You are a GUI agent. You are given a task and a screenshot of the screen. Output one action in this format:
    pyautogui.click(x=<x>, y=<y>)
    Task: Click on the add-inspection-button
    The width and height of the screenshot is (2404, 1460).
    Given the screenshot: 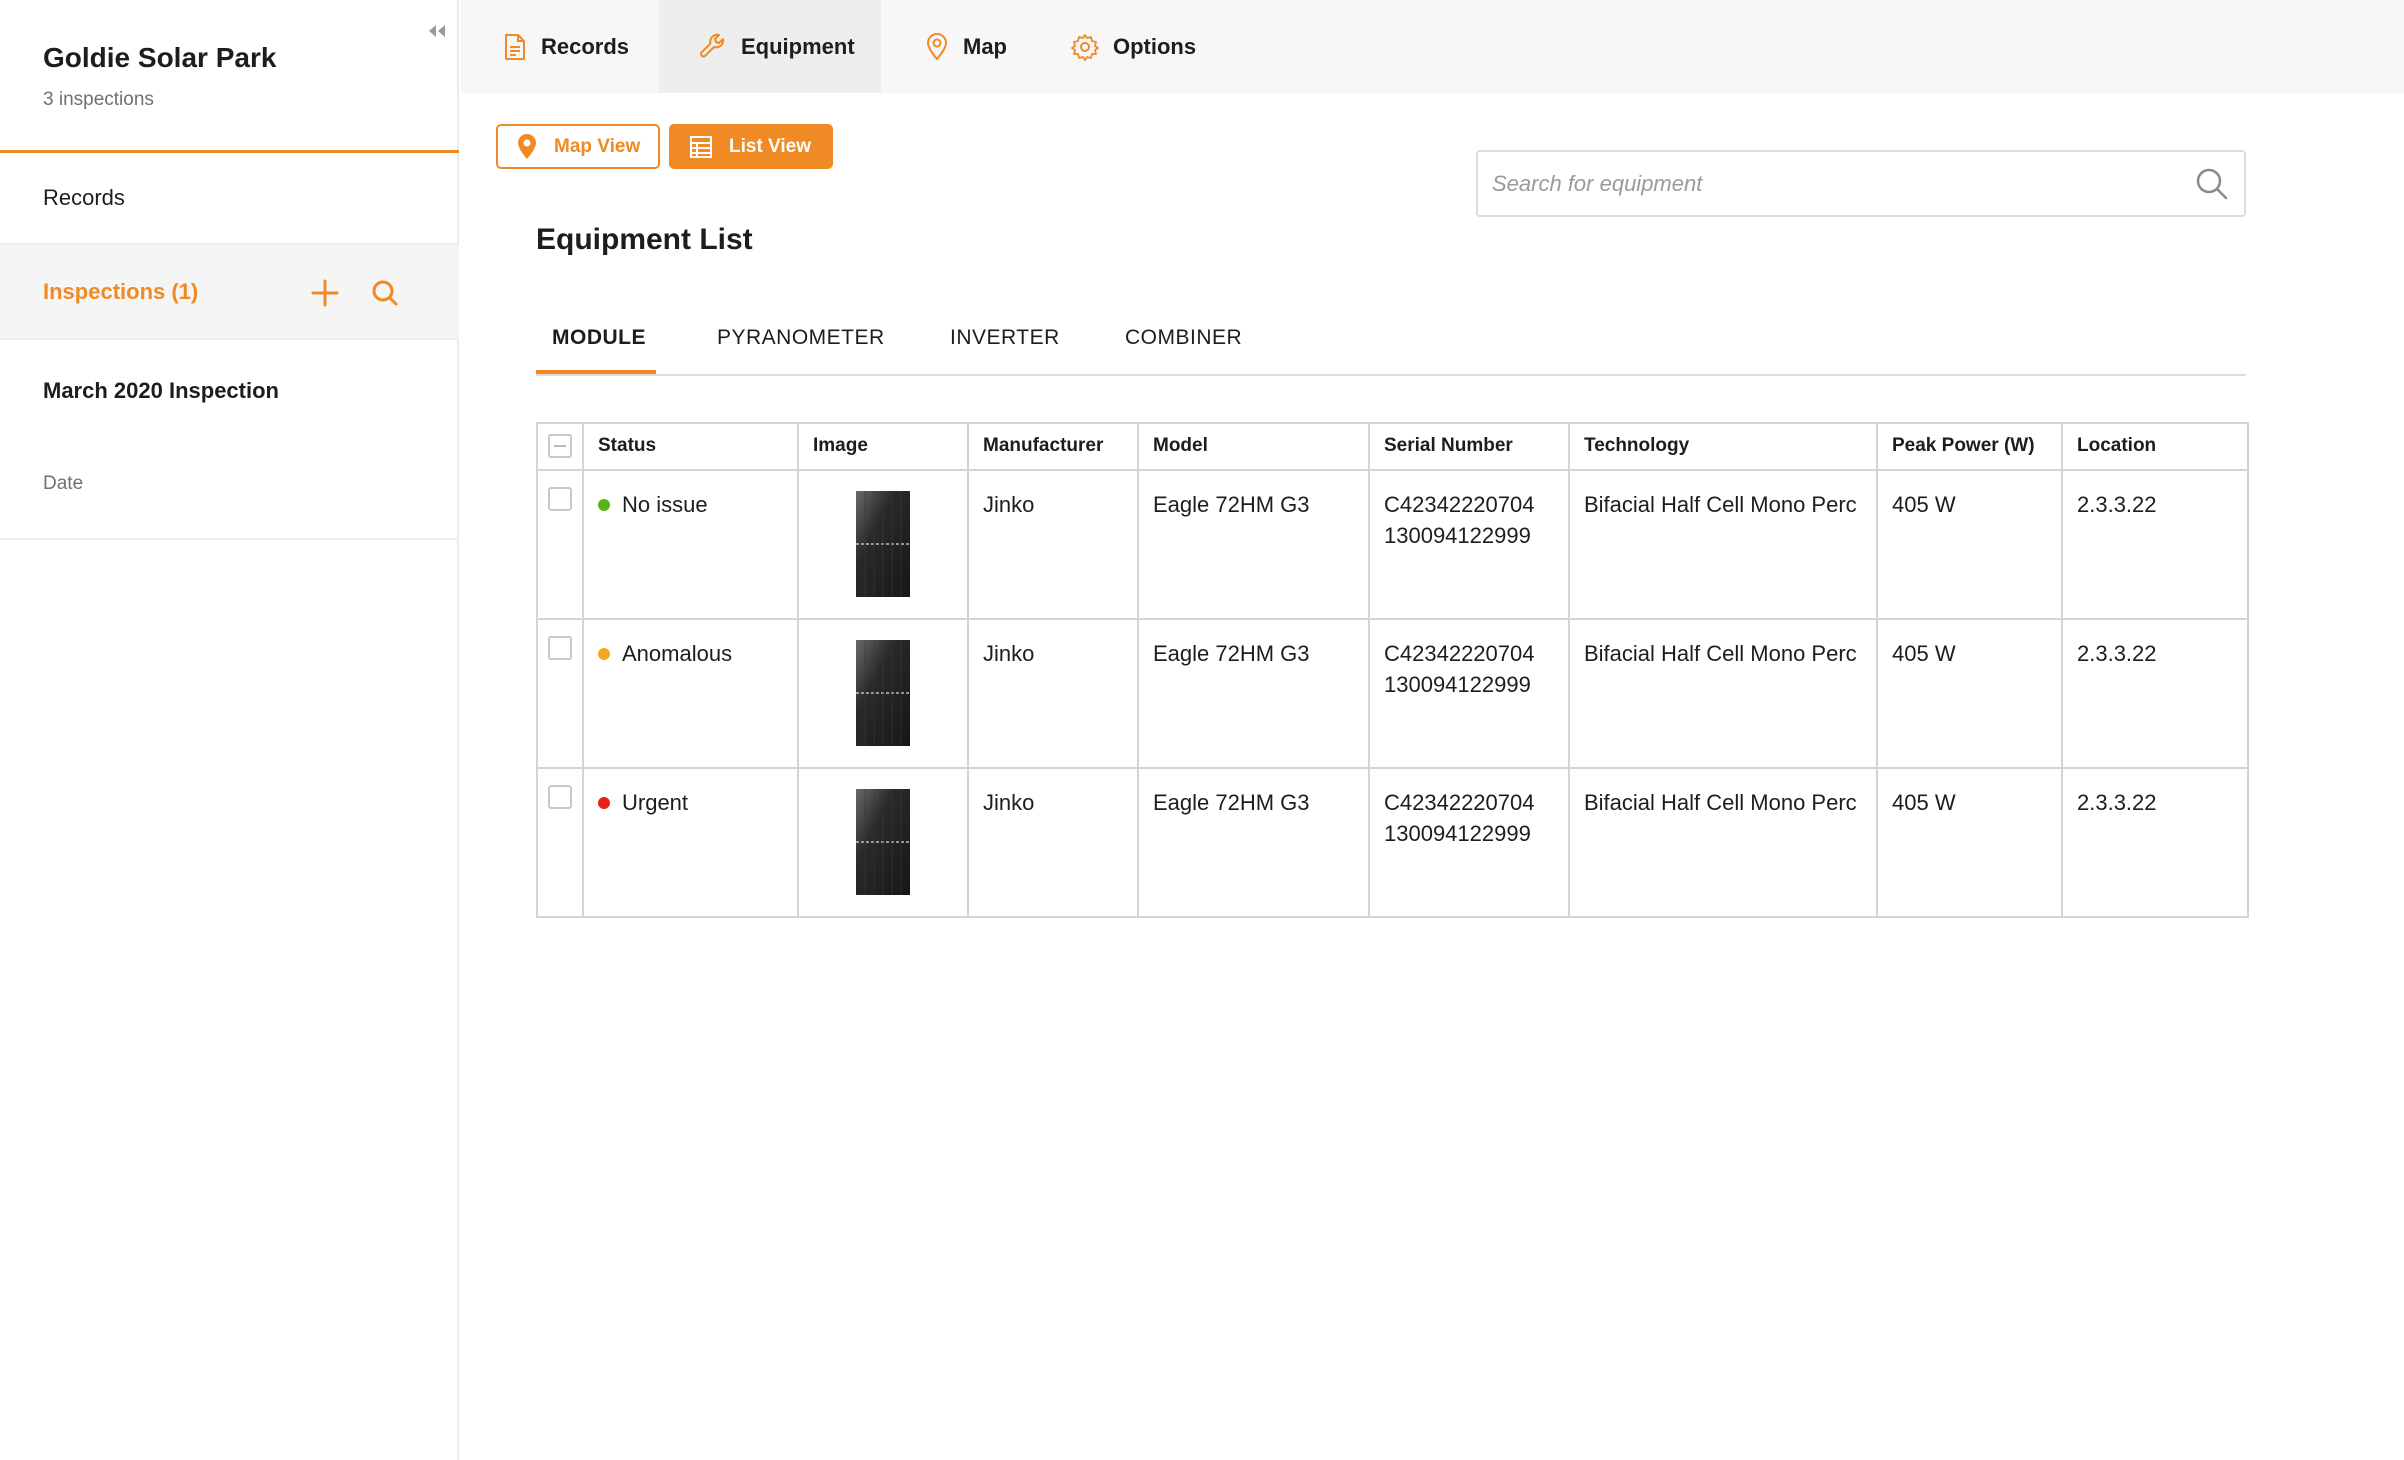 What is the action you would take?
    pyautogui.click(x=325, y=293)
    